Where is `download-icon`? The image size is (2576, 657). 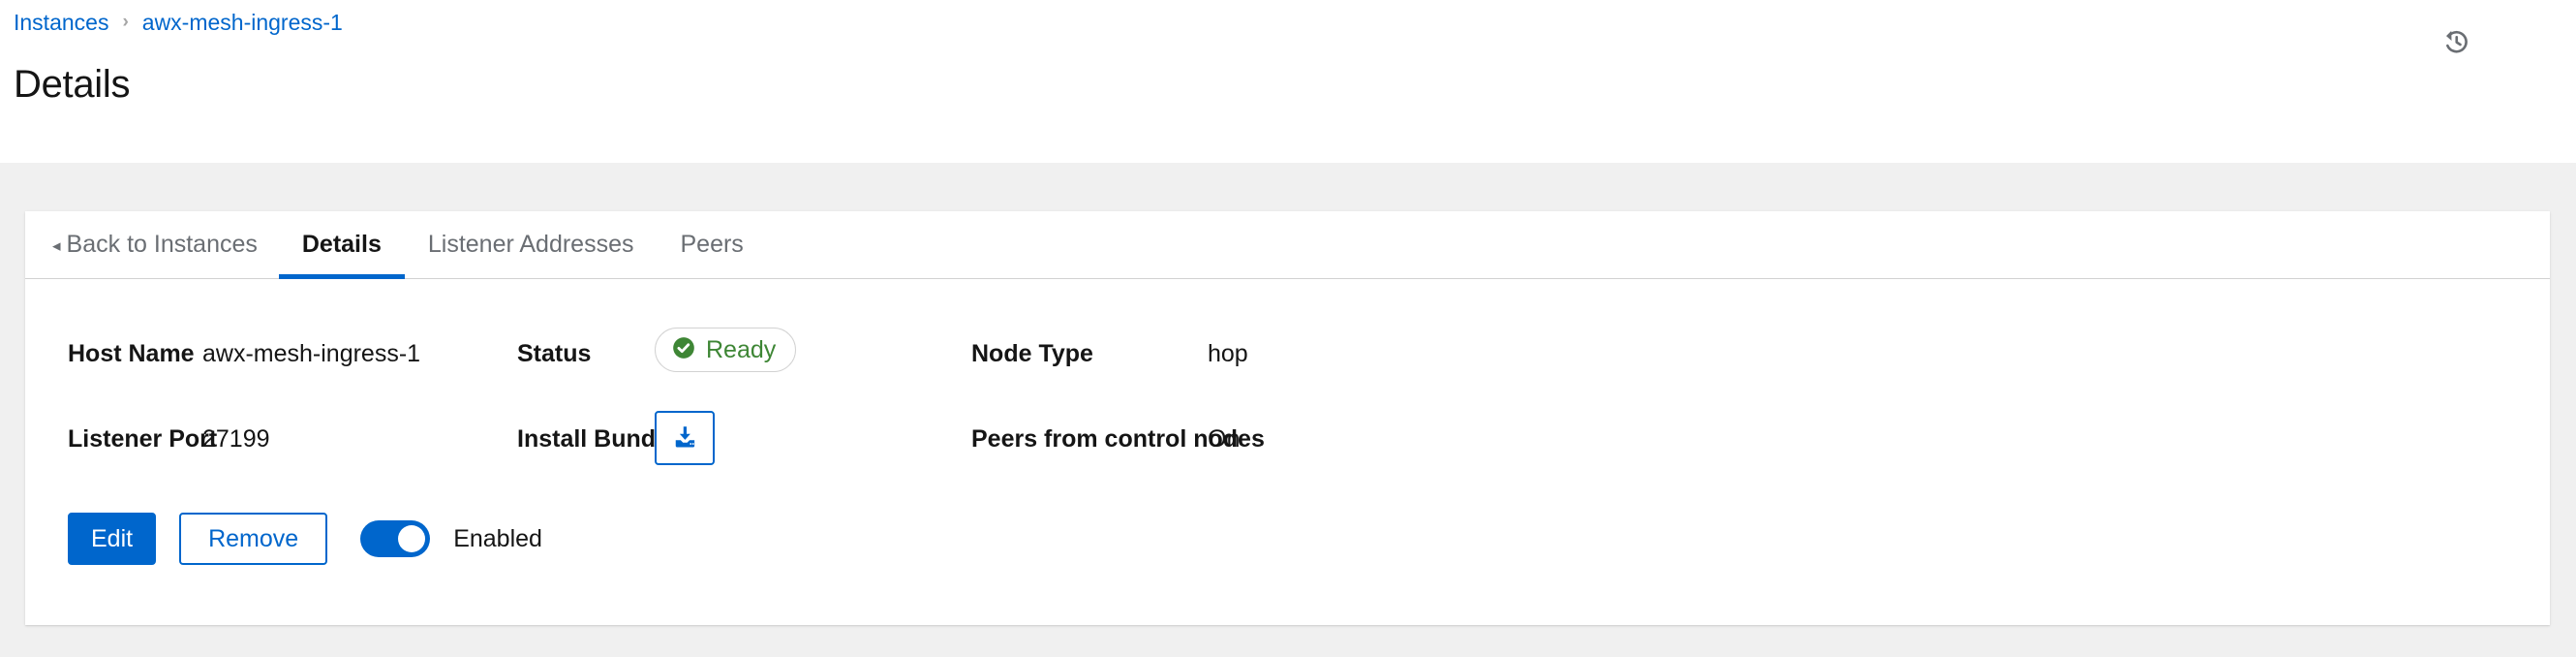 download-icon is located at coordinates (684, 438).